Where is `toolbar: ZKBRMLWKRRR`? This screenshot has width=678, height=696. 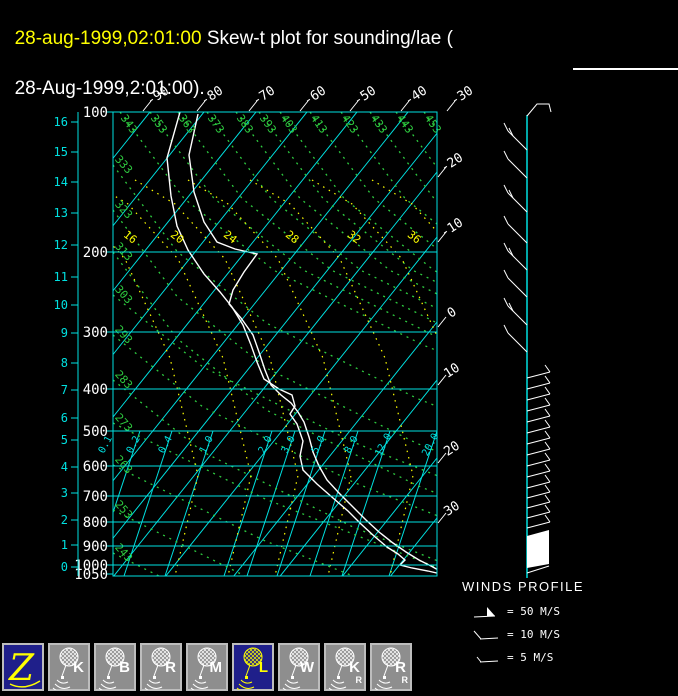 toolbar: ZKBRMLWKRRR is located at coordinates (339, 668).